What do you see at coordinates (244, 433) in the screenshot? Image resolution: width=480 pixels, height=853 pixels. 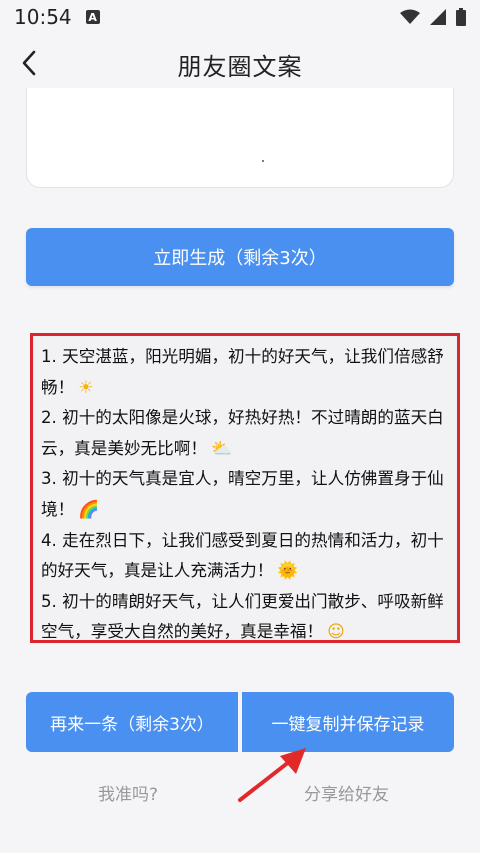 I see `result-item: 2. 初十的太阳像是火球，好热好热！不过晴朗的蓝天白云，真是美妙无比啊！ ⛅` at bounding box center [244, 433].